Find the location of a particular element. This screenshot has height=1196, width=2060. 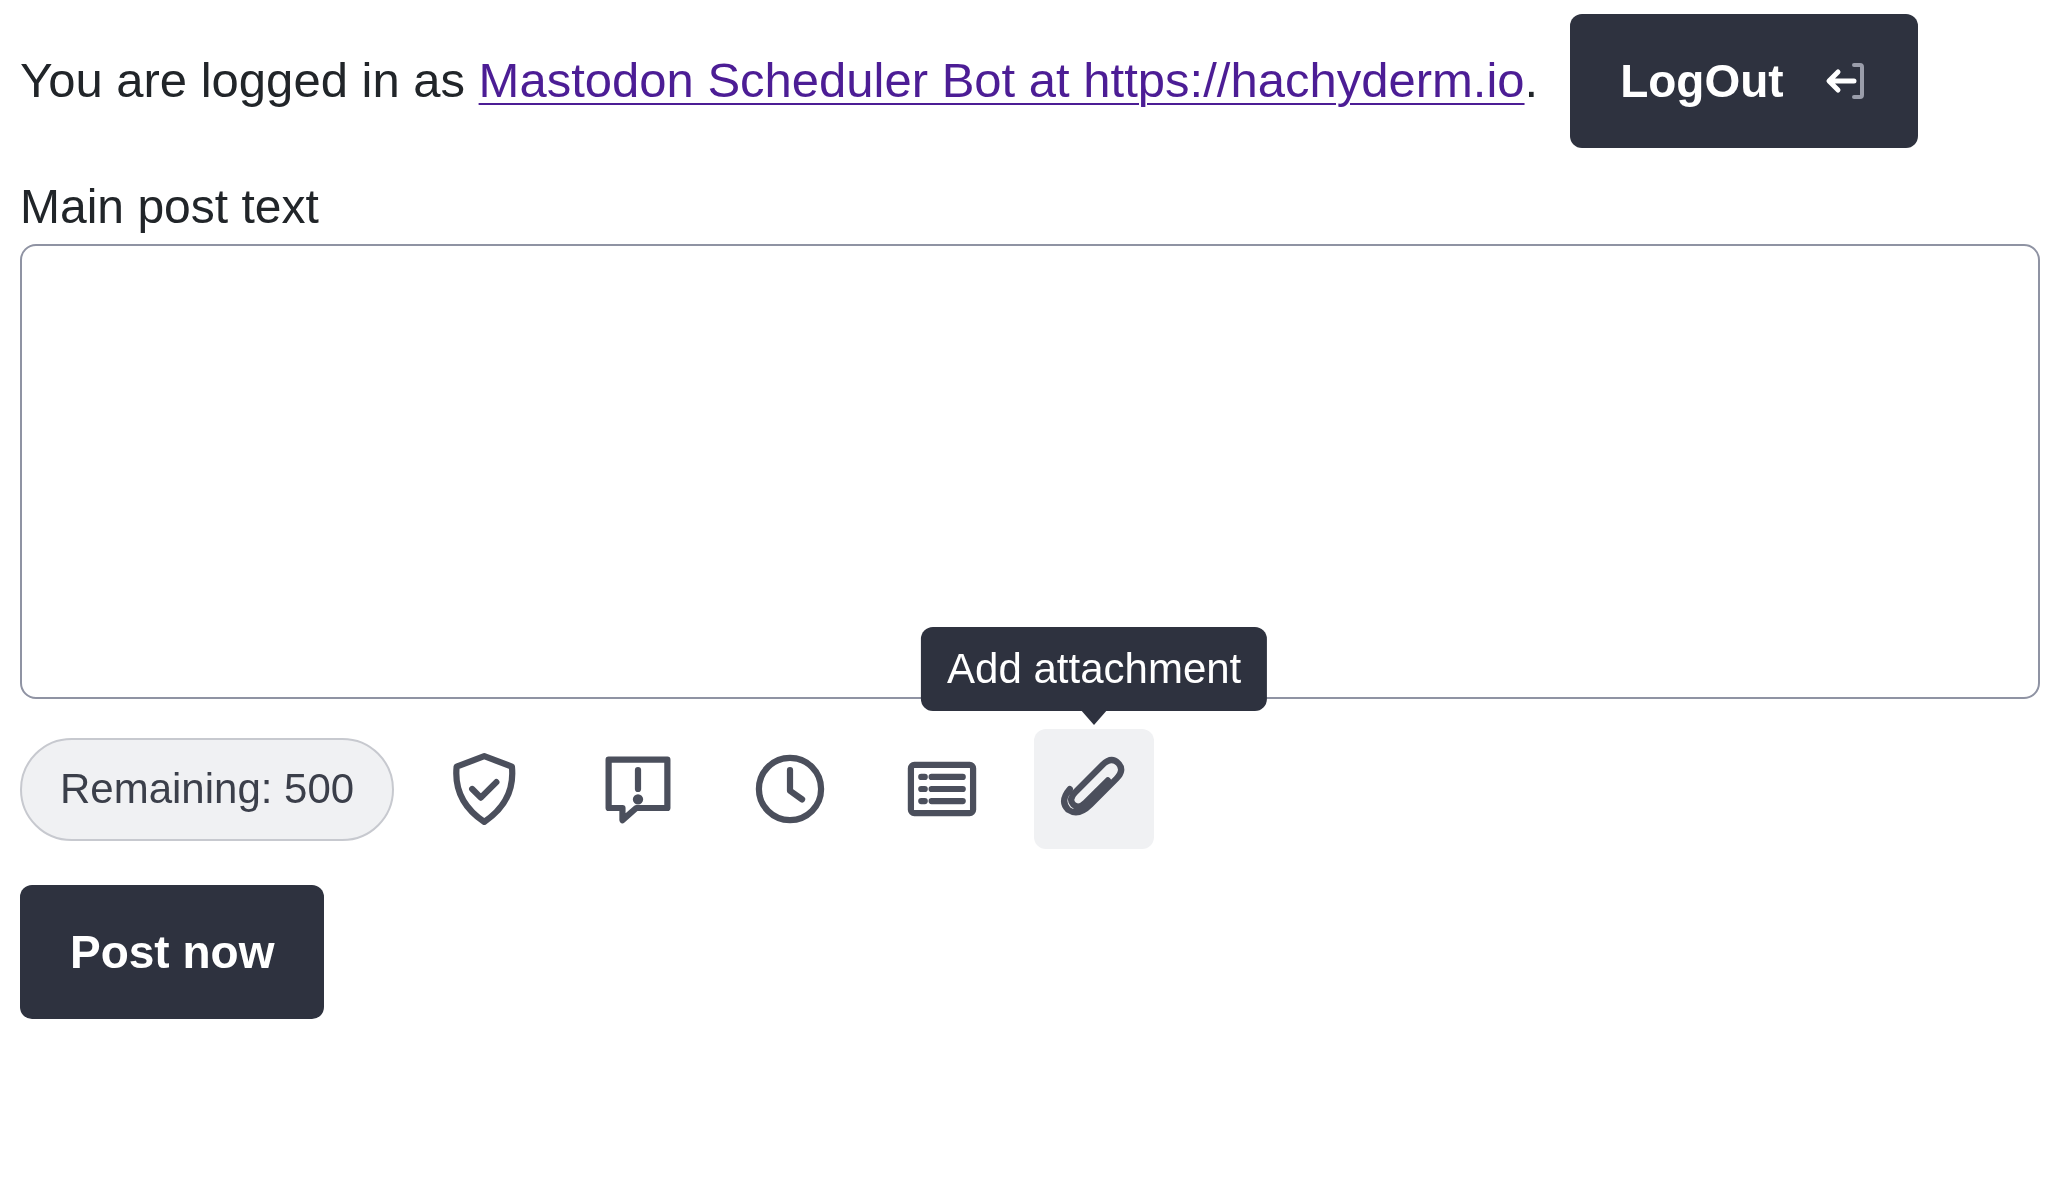

tooltip: Add attachment is located at coordinates (1094, 669).